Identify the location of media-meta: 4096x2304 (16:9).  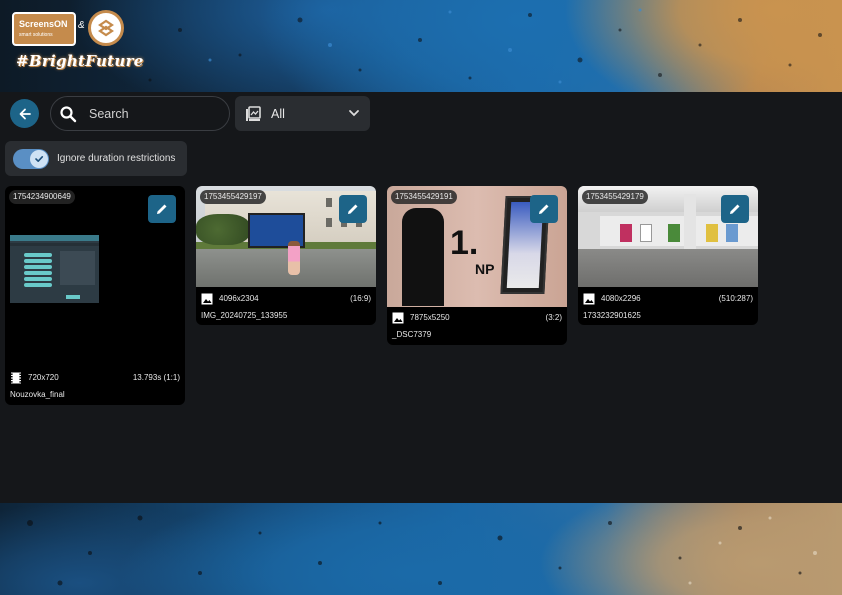
(286, 299).